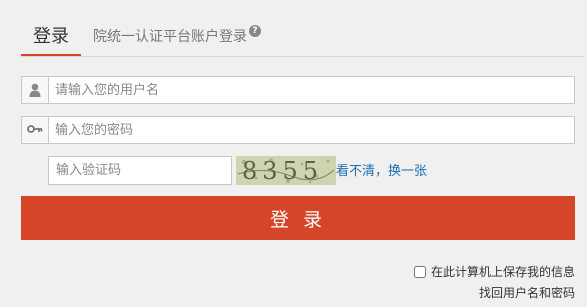 Image resolution: width=587 pixels, height=307 pixels. Describe the element at coordinates (381, 169) in the screenshot. I see `refresh-captcha-link: 看不清，换一张` at that location.